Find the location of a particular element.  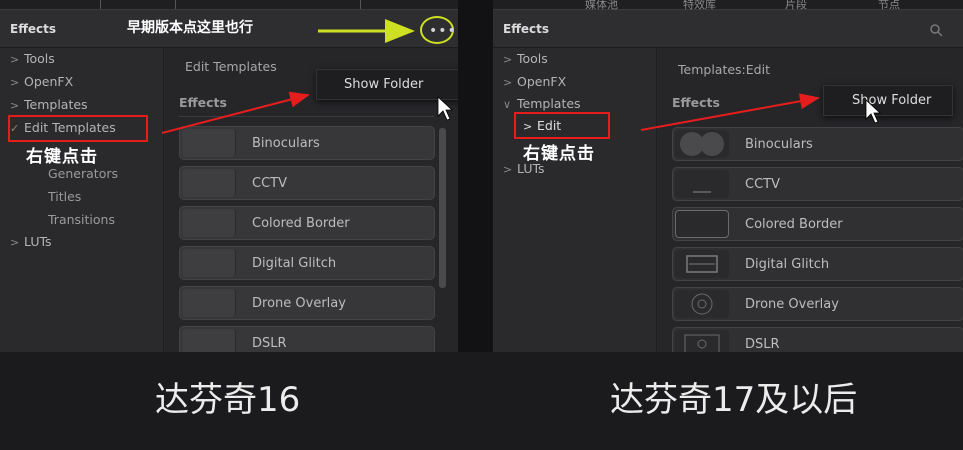

arrow-to-menu-right is located at coordinates (730, 112).